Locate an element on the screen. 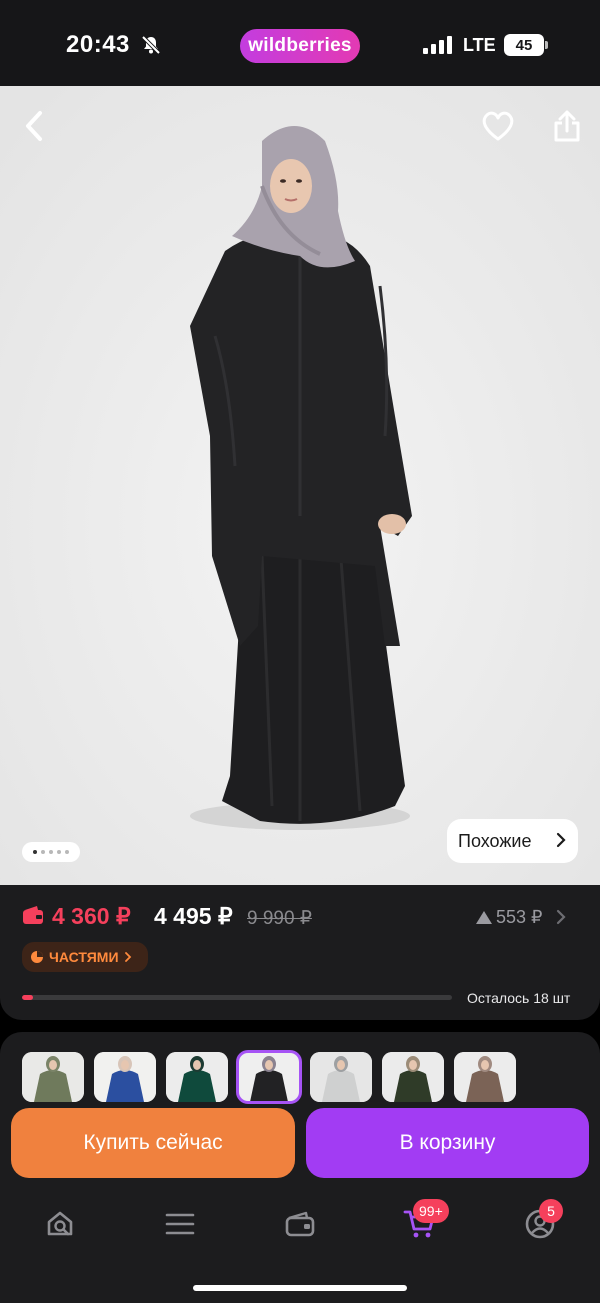 The image size is (600, 1303). variant-thumbnail-mocha is located at coordinates (485, 1077).